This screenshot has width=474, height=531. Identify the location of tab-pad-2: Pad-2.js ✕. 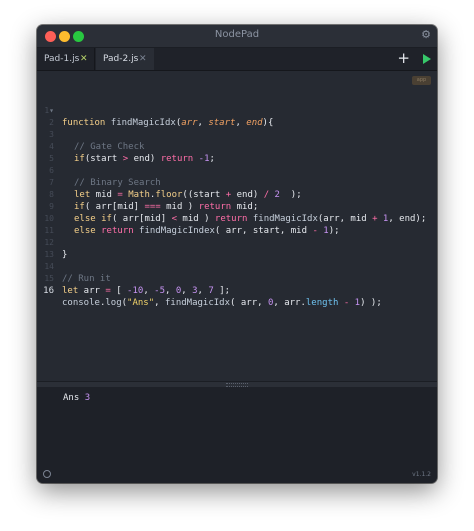
(125, 59).